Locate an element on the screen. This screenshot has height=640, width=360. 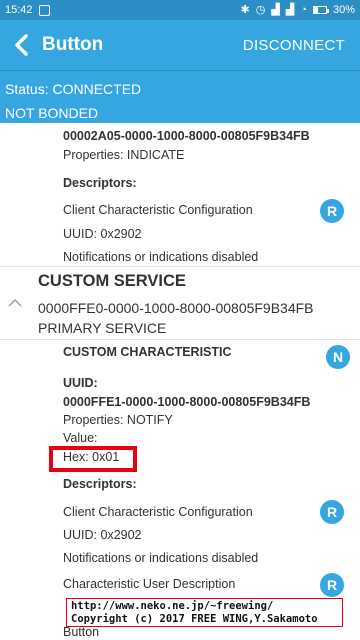
bond-status: NOT BONDED is located at coordinates (52, 113).